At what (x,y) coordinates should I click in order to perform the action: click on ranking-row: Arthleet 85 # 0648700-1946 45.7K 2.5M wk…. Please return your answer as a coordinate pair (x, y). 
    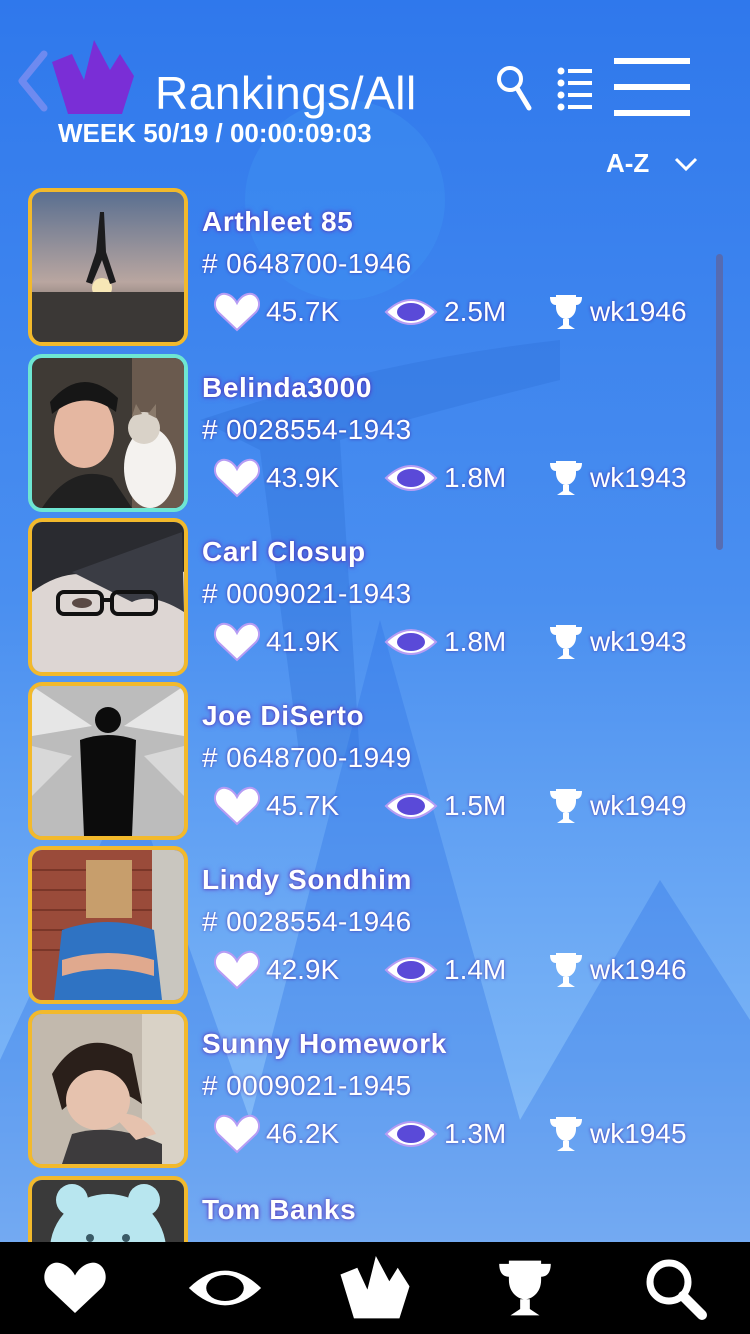
    Looking at the image, I should click on (355, 270).